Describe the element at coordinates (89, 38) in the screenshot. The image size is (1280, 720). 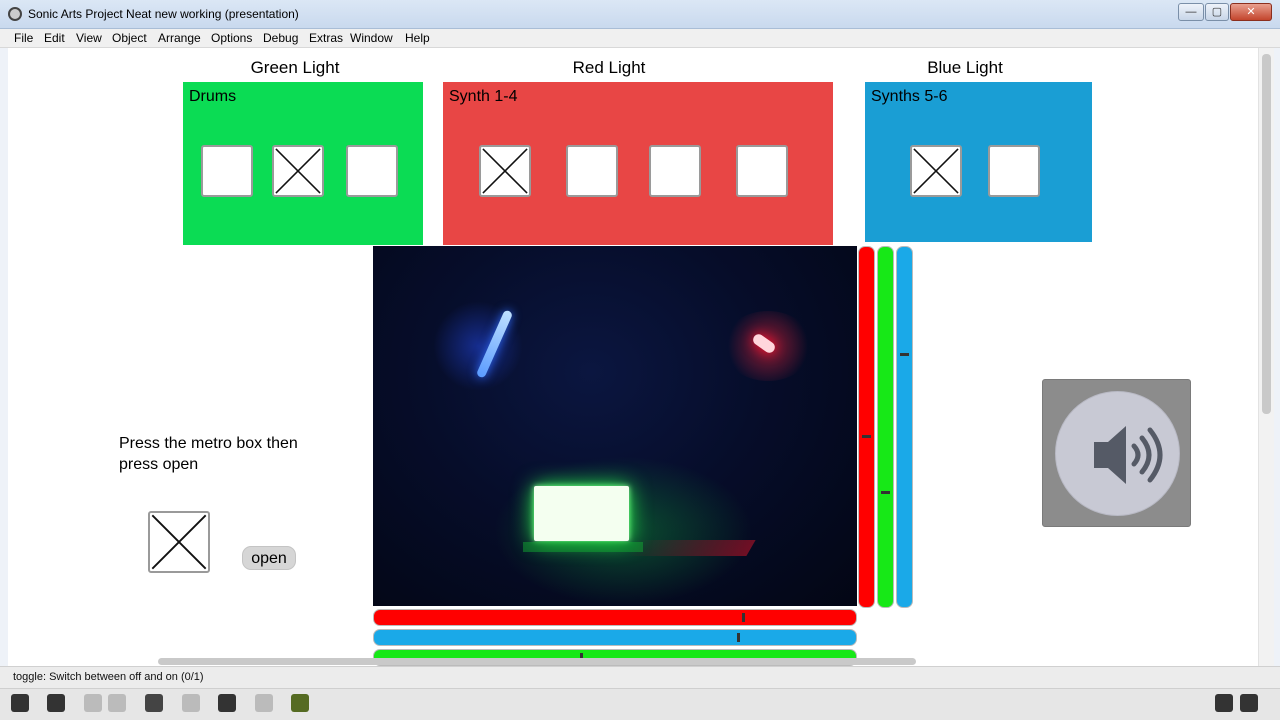
I see `menu-view: View` at that location.